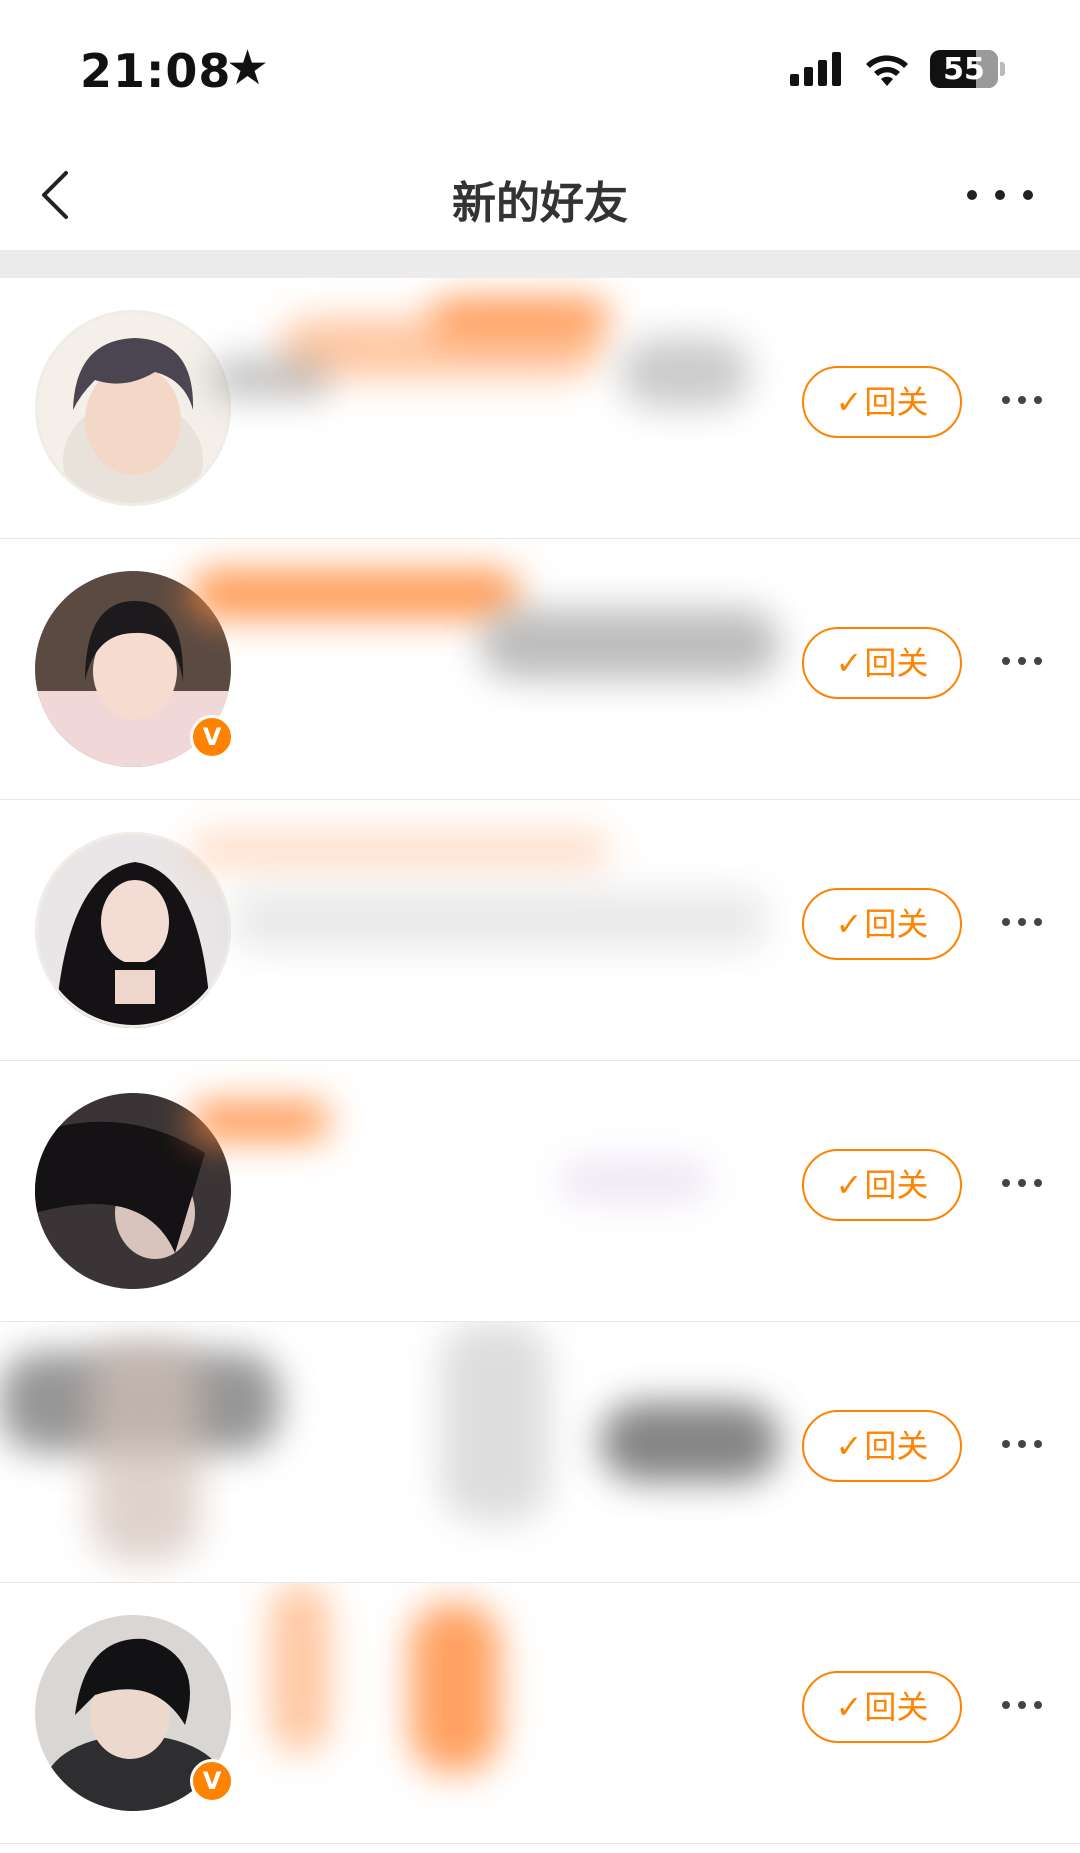  What do you see at coordinates (540, 203) in the screenshot?
I see `page-title: 新的好友` at bounding box center [540, 203].